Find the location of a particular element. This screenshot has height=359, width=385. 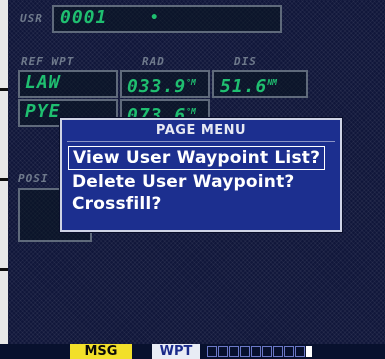

page-menu-divider is located at coordinates (201, 141).